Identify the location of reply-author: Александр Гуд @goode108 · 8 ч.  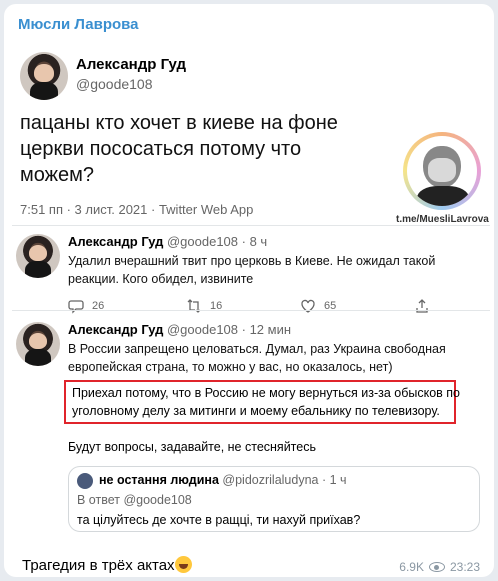
(168, 241).